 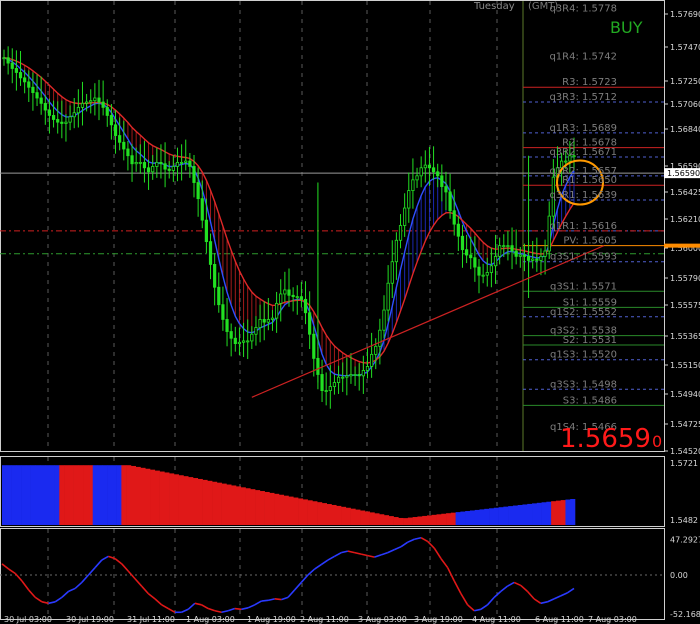 I want to click on pivot-label: R1: 1.5650, so click(x=589, y=180).